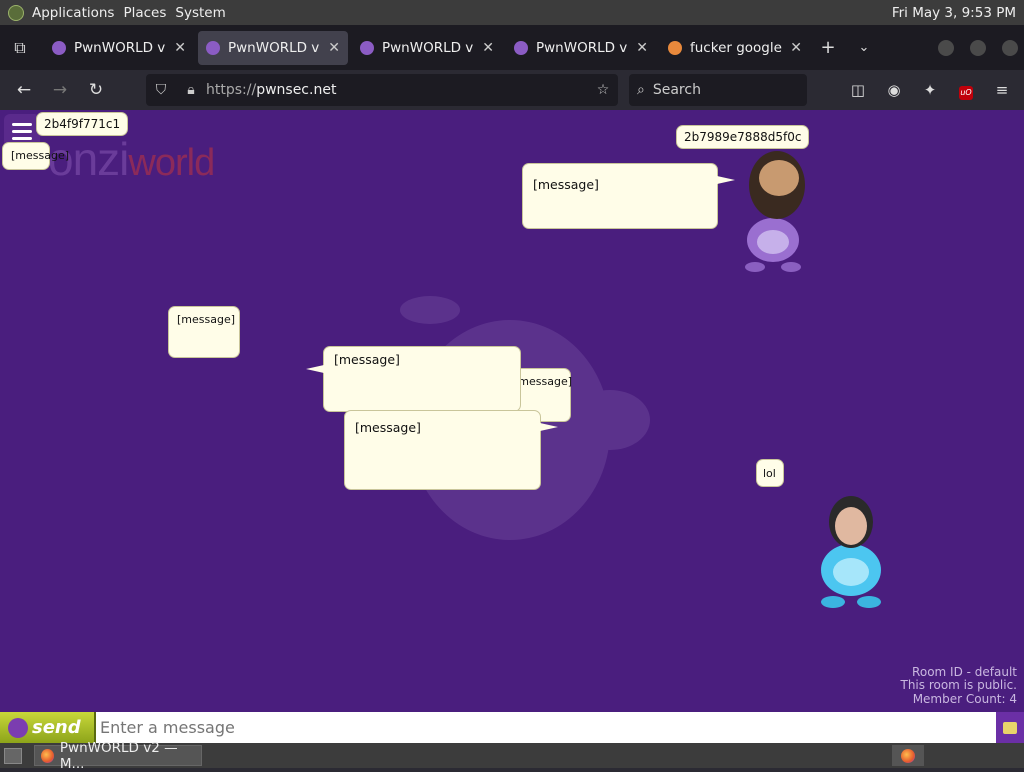 Image resolution: width=1024 pixels, height=772 pixels. Describe the element at coordinates (964, 698) in the screenshot. I see `member-count: Member Count: 4` at that location.